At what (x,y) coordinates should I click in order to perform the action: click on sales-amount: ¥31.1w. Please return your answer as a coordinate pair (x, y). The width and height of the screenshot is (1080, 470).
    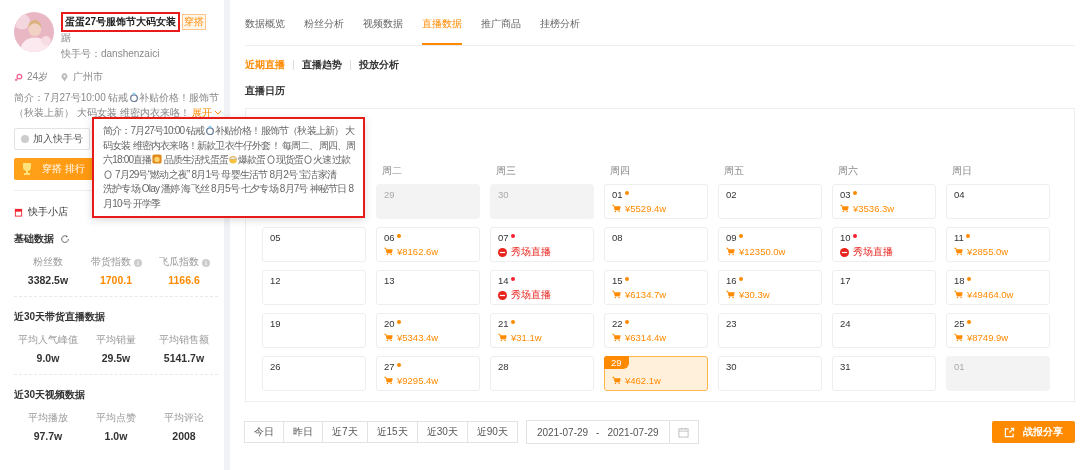
    Looking at the image, I should click on (526, 337).